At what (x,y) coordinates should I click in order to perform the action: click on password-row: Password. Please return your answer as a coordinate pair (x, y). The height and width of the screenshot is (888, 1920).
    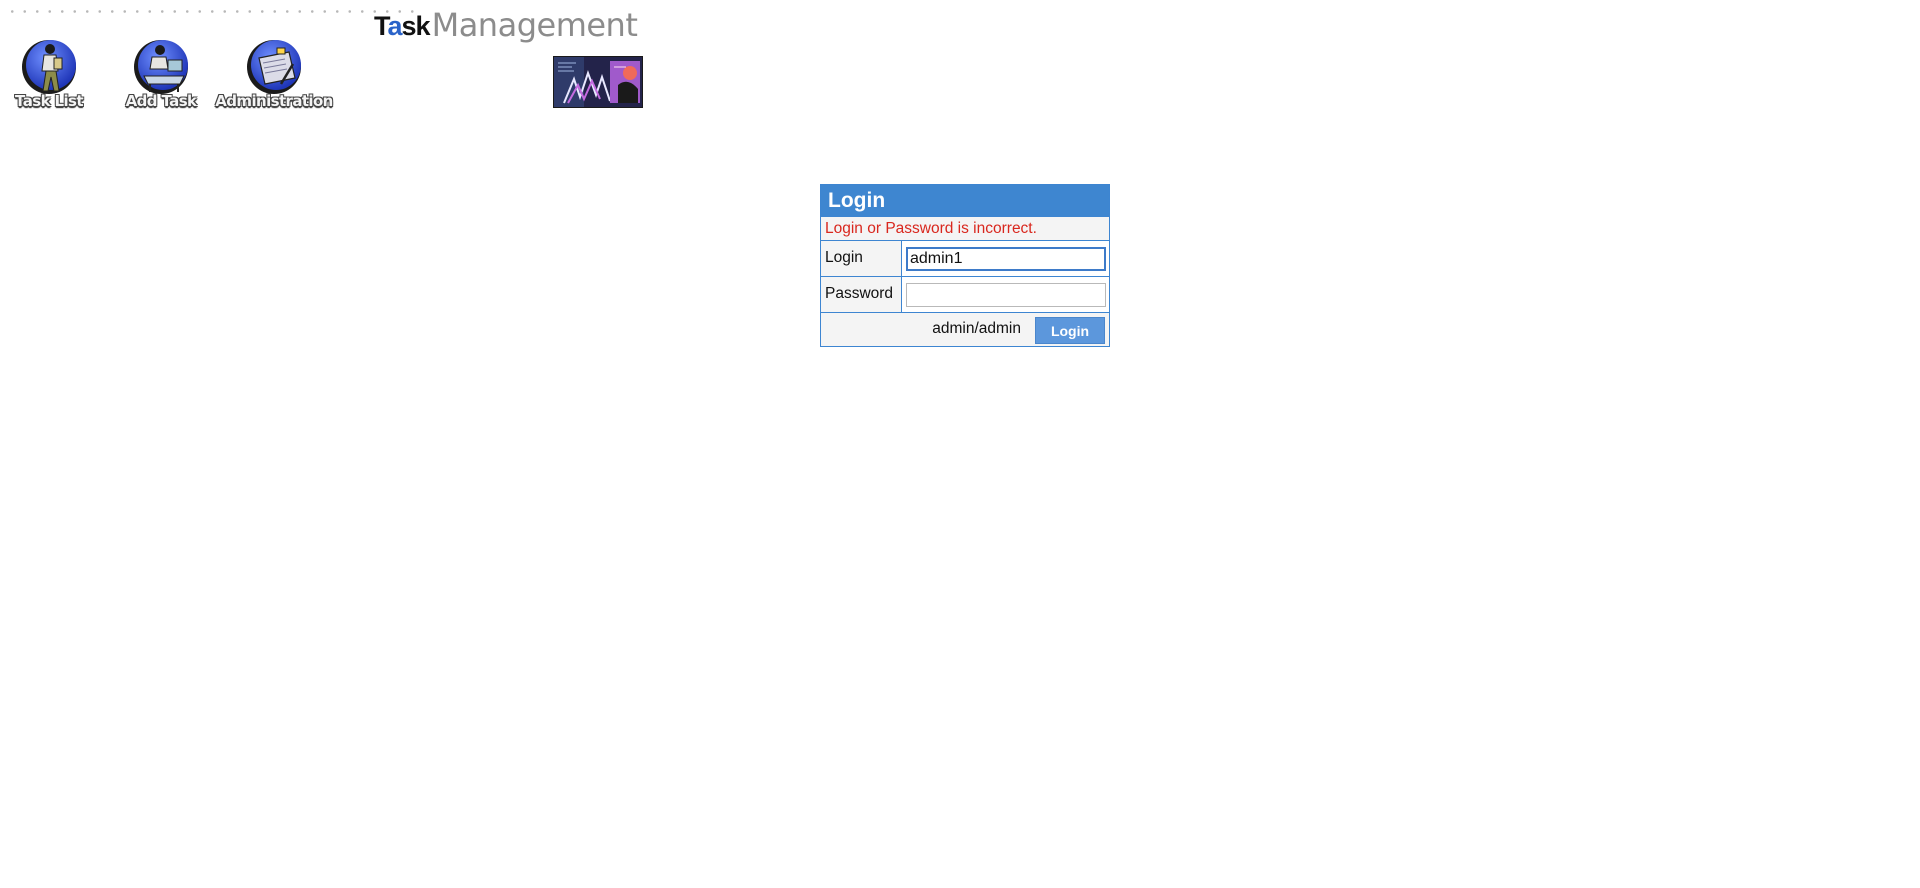
    Looking at the image, I should click on (965, 294).